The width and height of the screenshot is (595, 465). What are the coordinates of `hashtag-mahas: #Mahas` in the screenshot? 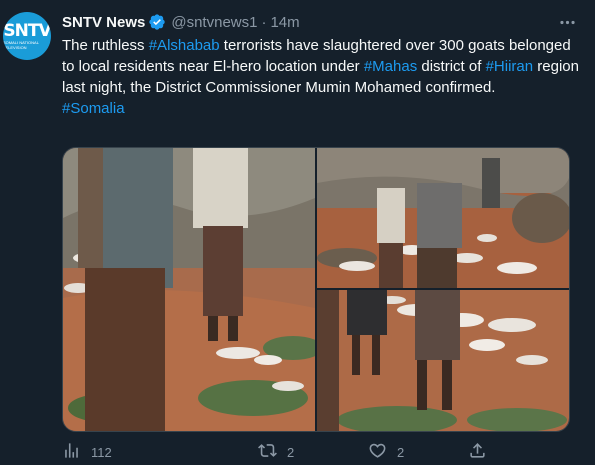 It's located at (390, 66).